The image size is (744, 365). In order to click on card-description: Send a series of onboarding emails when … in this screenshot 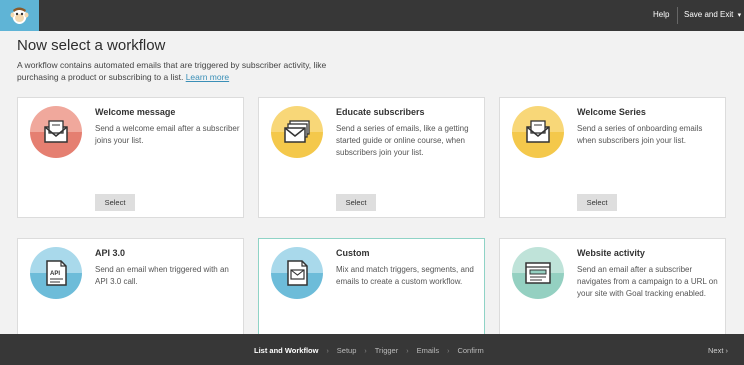, I will do `click(640, 134)`.